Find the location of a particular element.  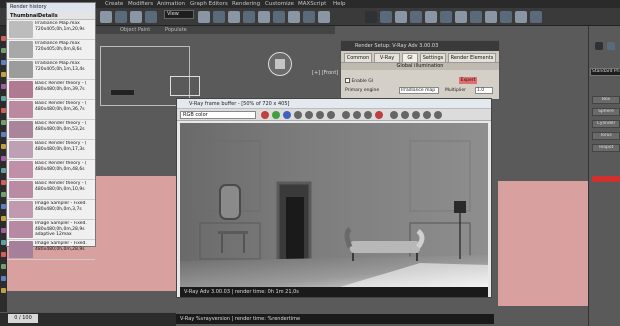

modify-tab-icon is located at coordinates (611, 46).